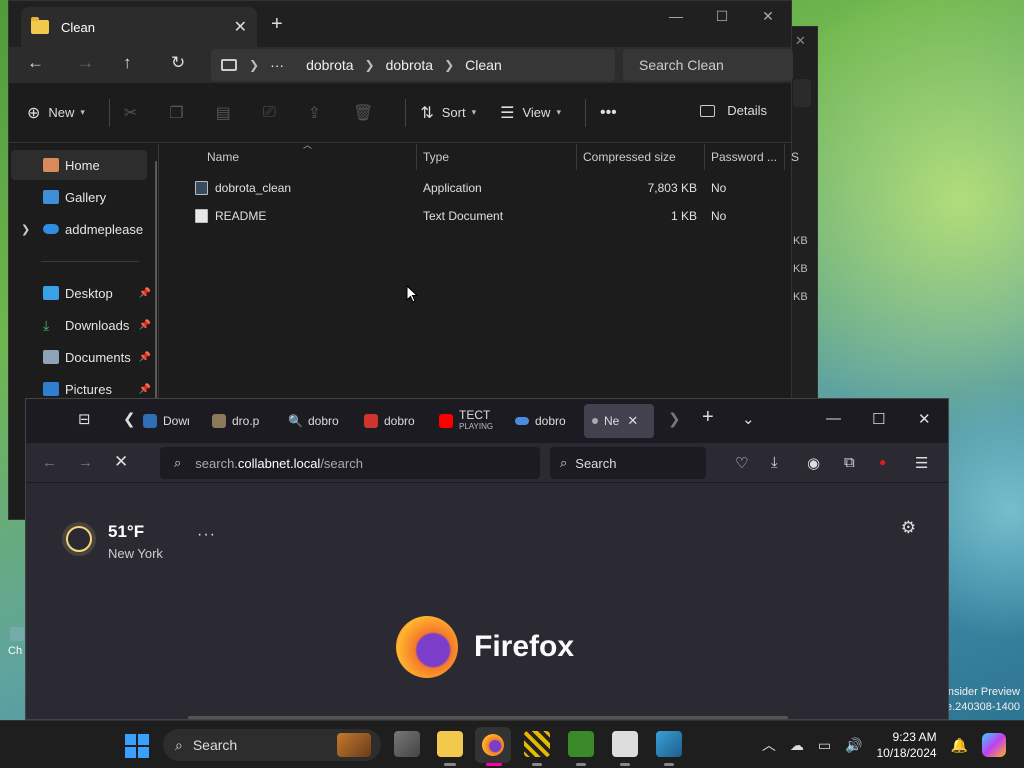 The image size is (1024, 768). I want to click on task-view-icon, so click(407, 744).